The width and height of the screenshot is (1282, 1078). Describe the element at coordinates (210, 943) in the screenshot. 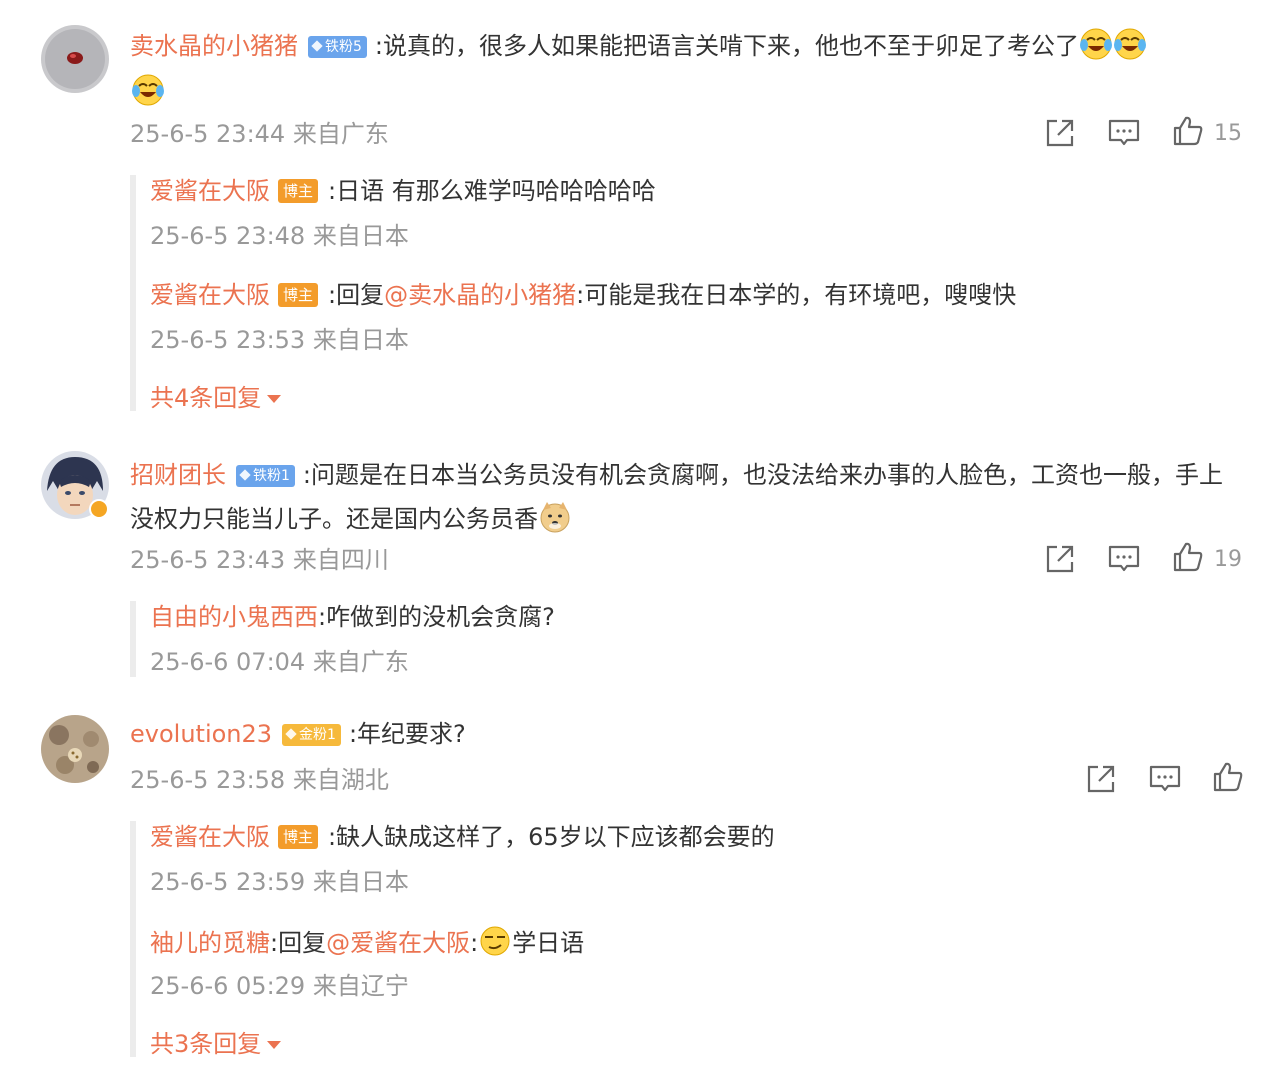

I see `username: 袖儿的觅糖` at that location.